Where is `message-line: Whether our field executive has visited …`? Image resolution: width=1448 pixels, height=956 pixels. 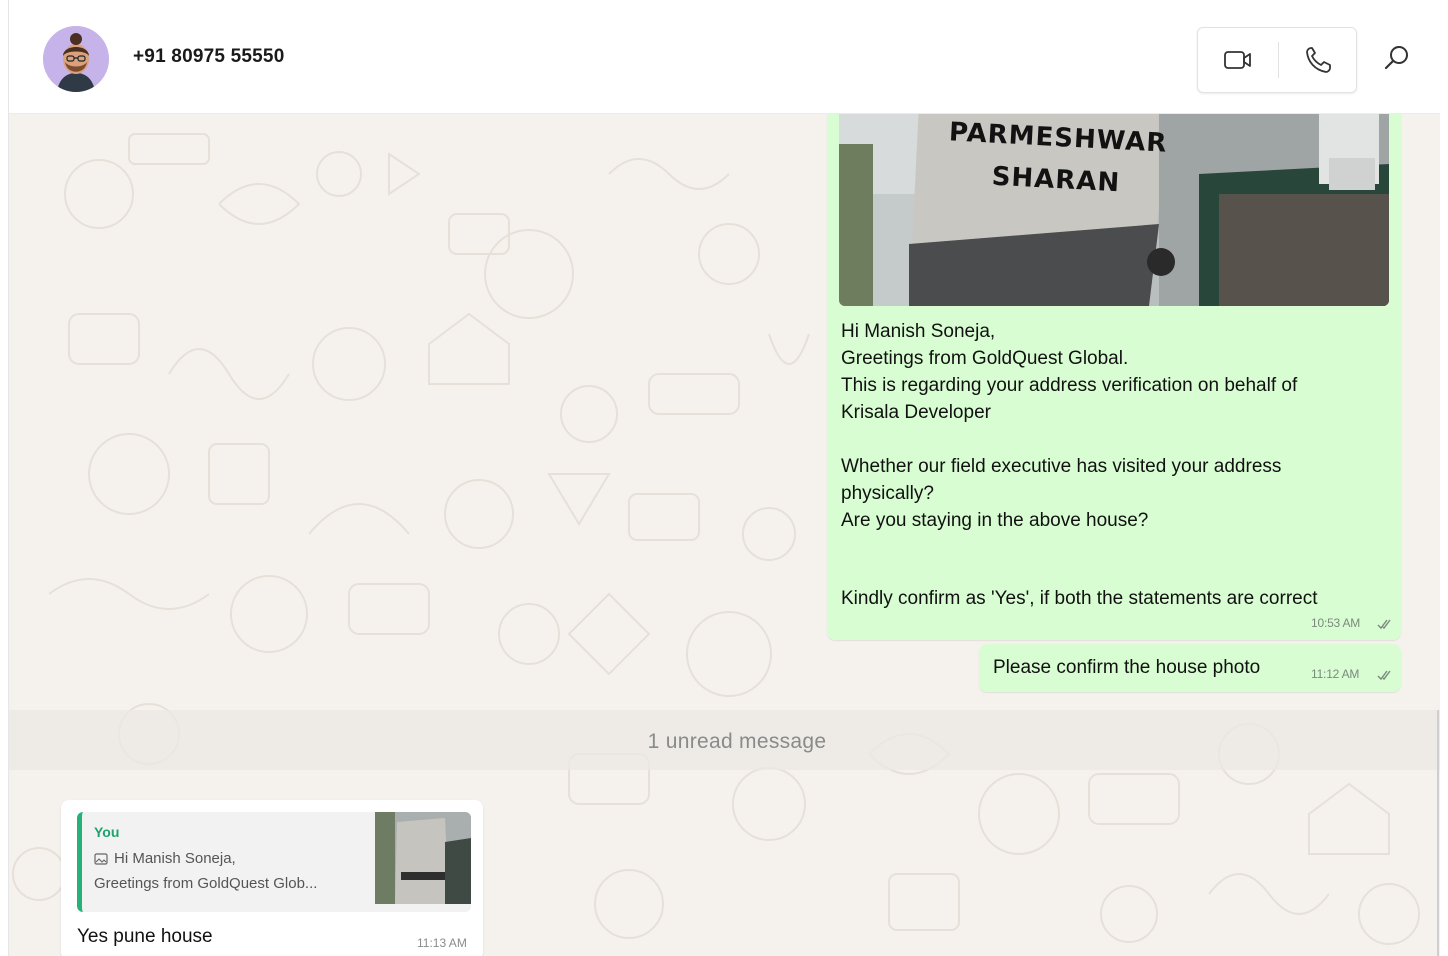
message-line: Whether our field executive has visited … is located at coordinates (1061, 466).